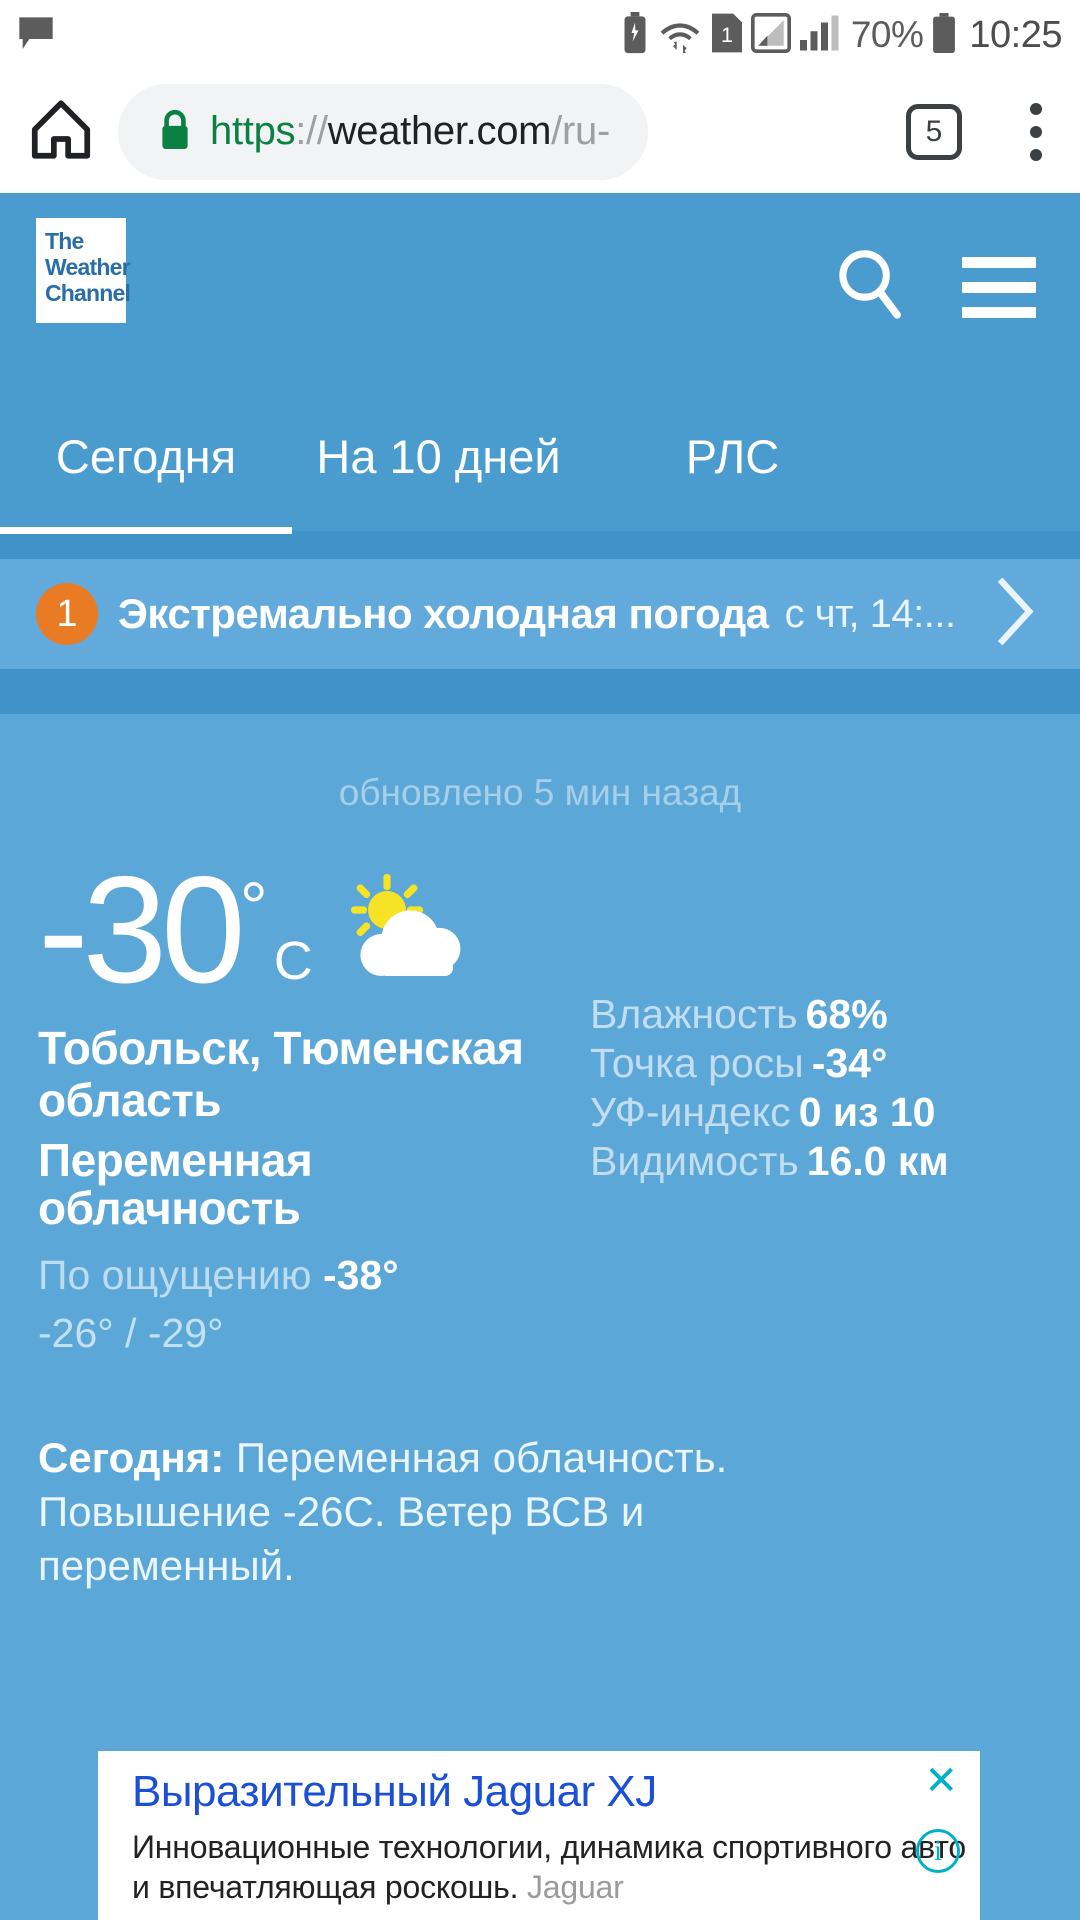  I want to click on stat-humidity: Влажность 68%, so click(769, 1014).